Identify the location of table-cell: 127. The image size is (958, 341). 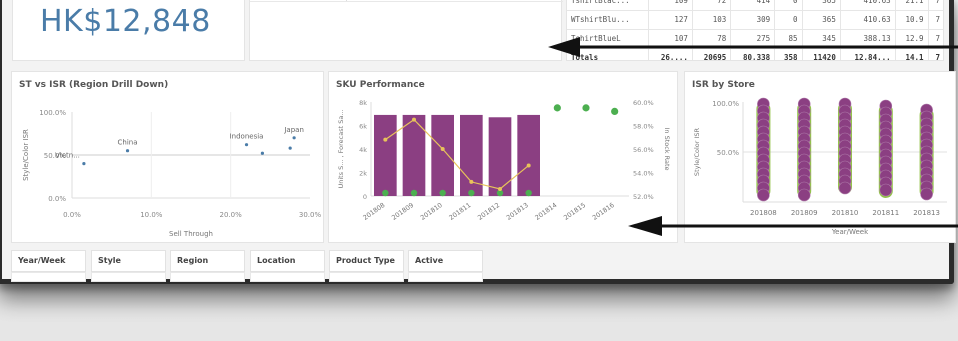
(670, 20).